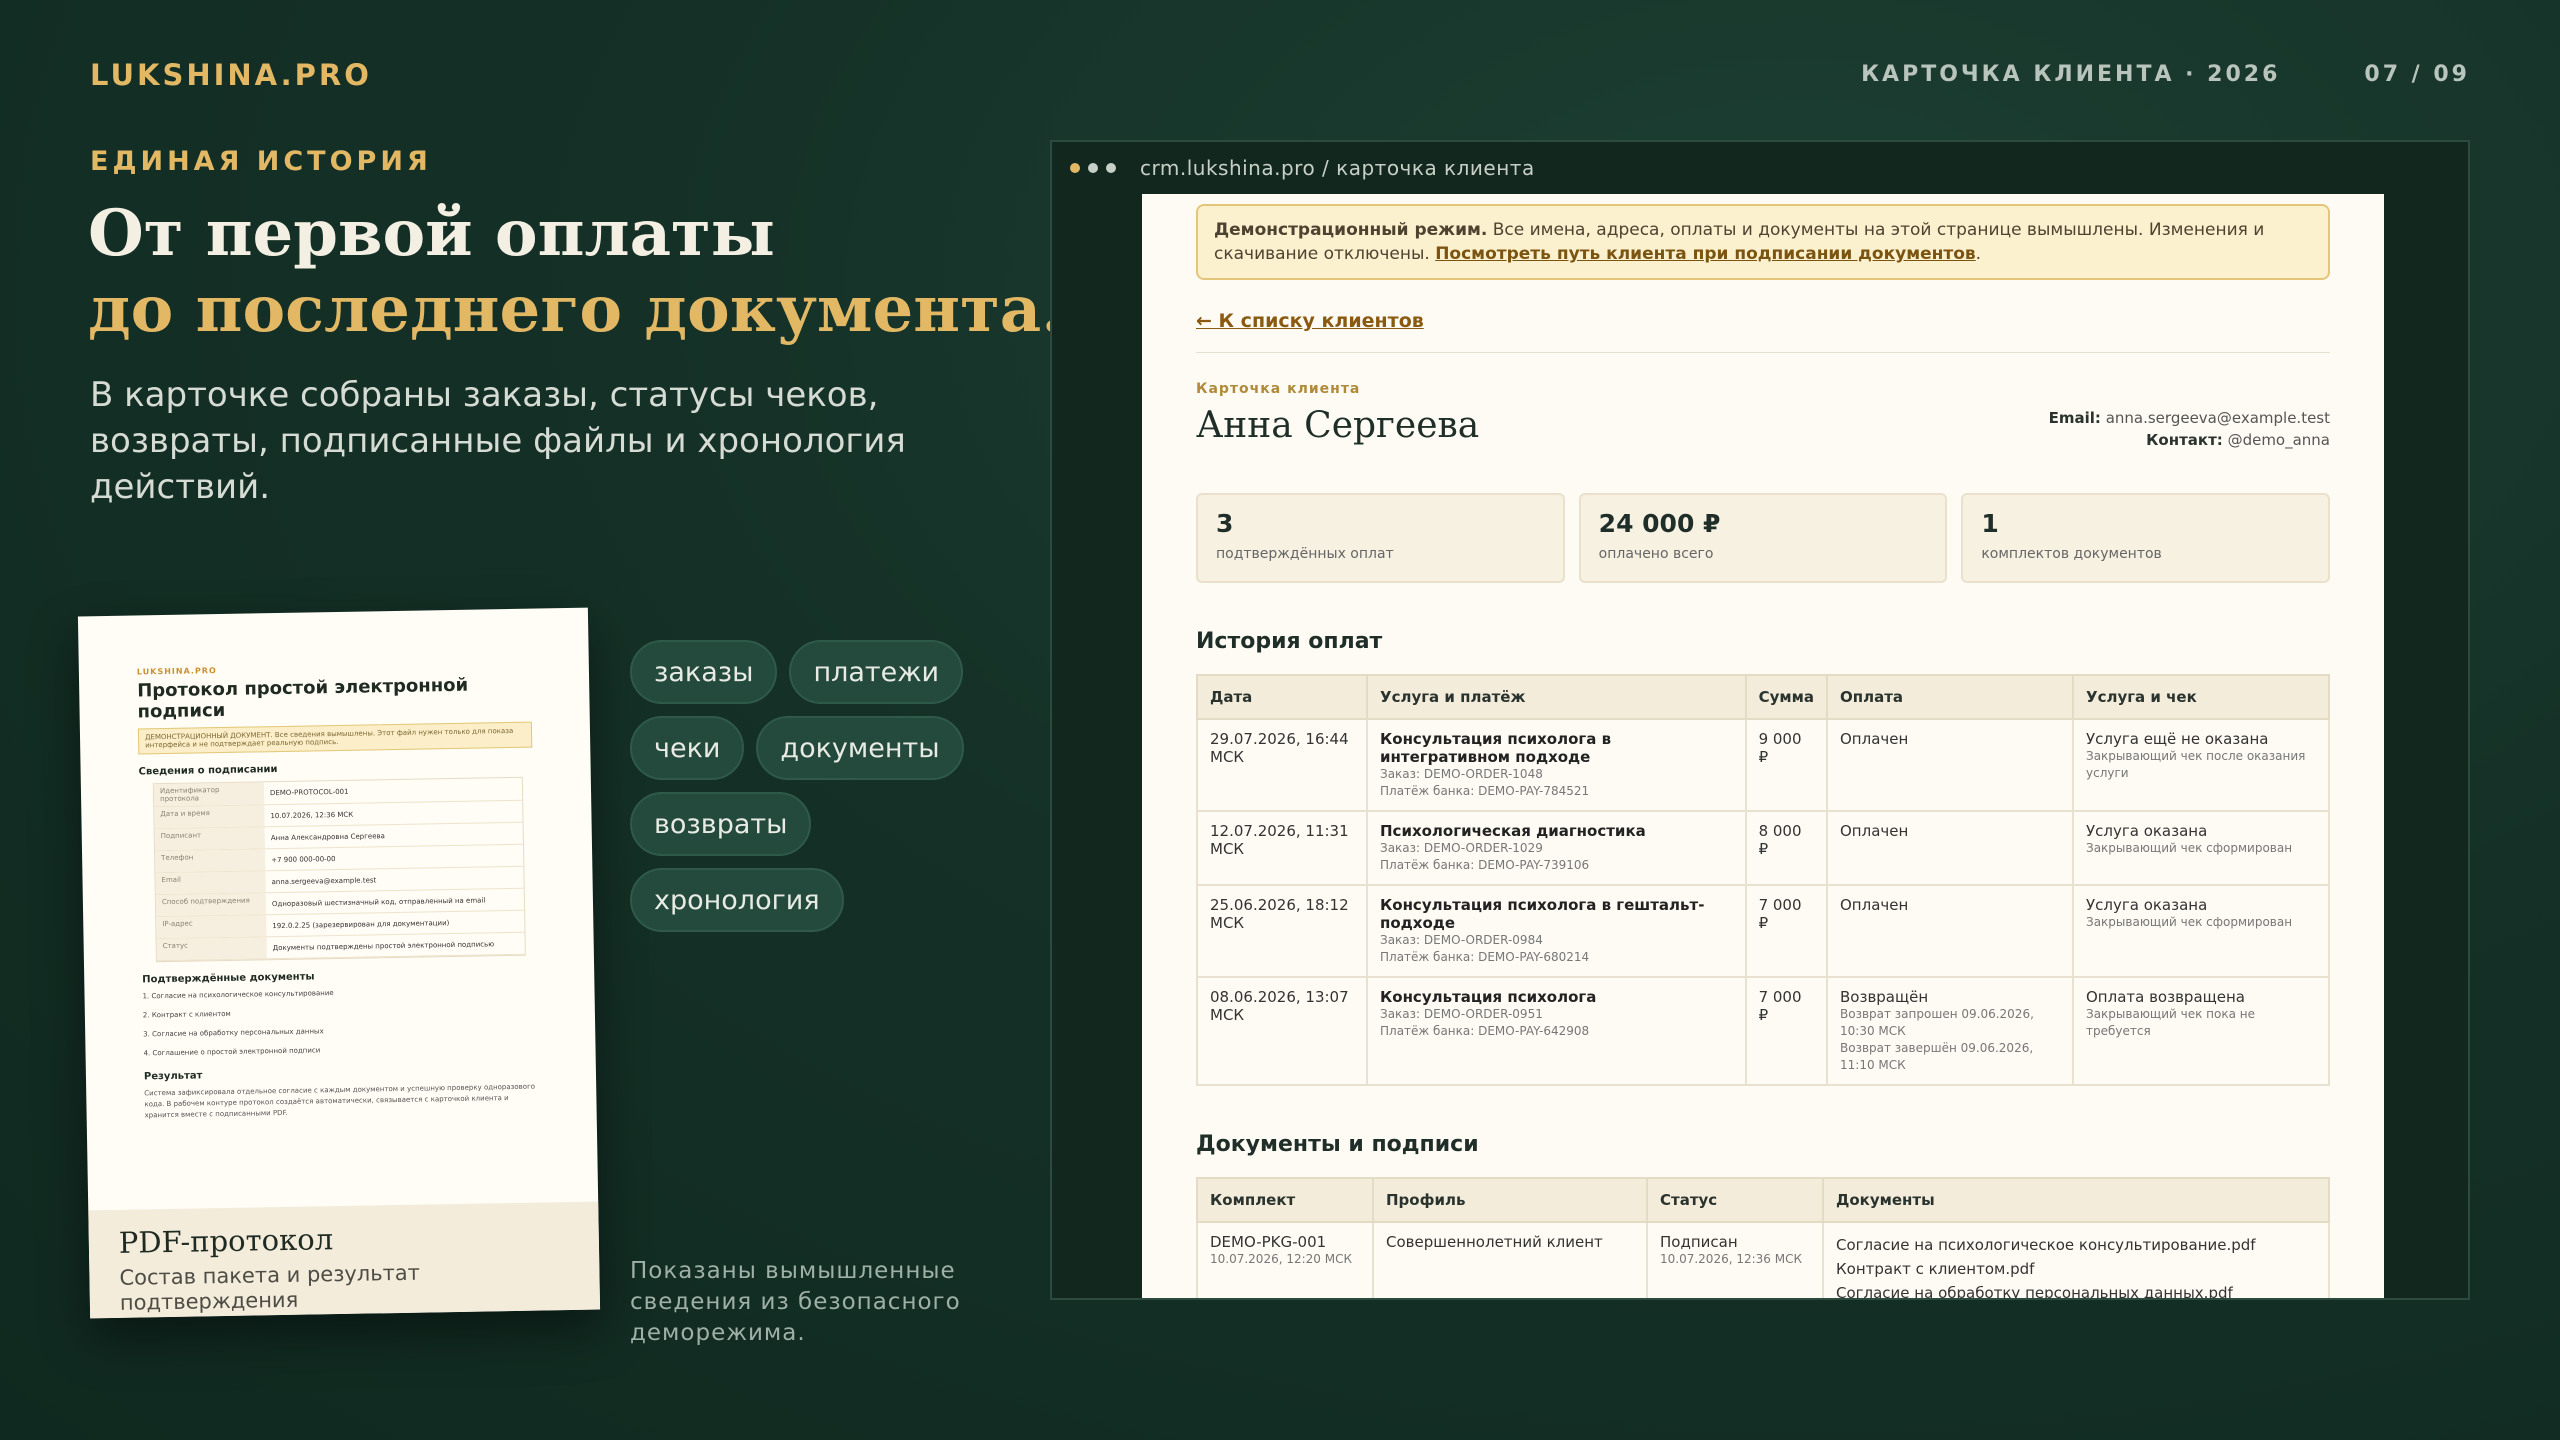 The image size is (2560, 1440). What do you see at coordinates (209, 839) in the screenshot?
I see `pdf-row-key: Подписант` at bounding box center [209, 839].